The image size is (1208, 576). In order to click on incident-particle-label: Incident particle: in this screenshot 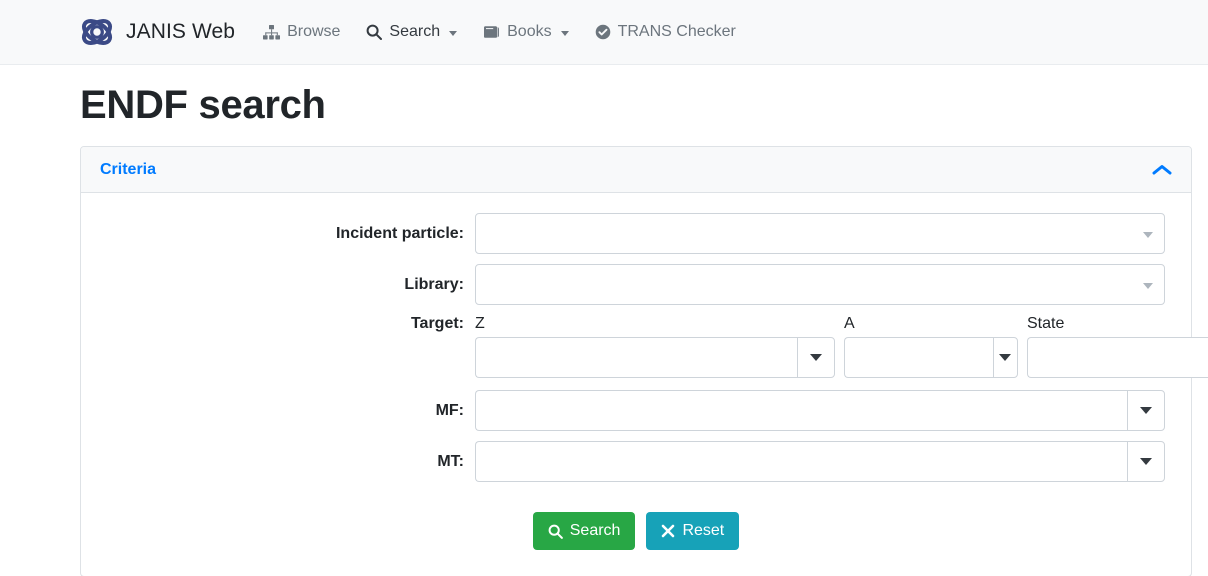, I will do `click(399, 233)`.